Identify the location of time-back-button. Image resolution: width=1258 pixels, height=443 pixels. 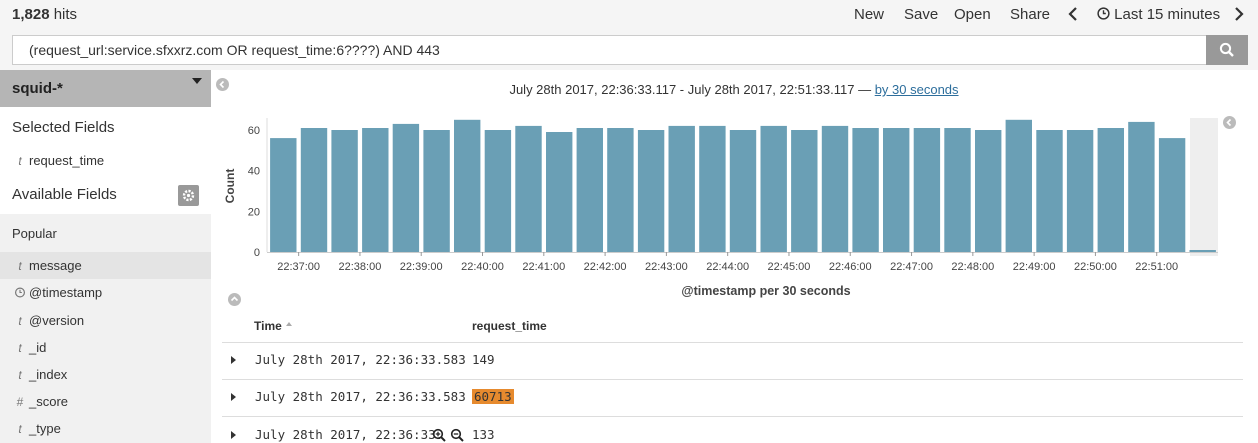
(1073, 16).